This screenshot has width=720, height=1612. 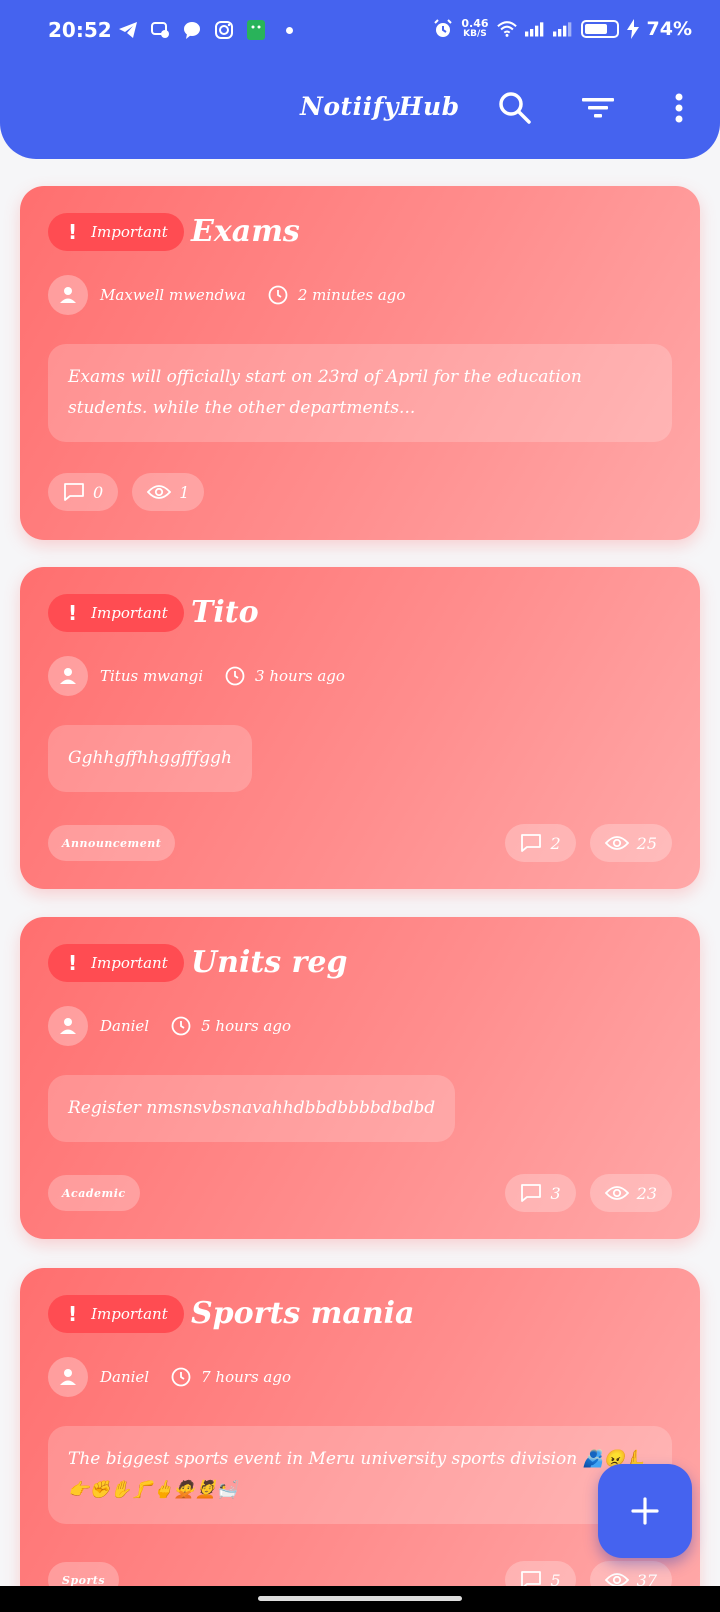 I want to click on category-tag: Announcement, so click(x=112, y=843).